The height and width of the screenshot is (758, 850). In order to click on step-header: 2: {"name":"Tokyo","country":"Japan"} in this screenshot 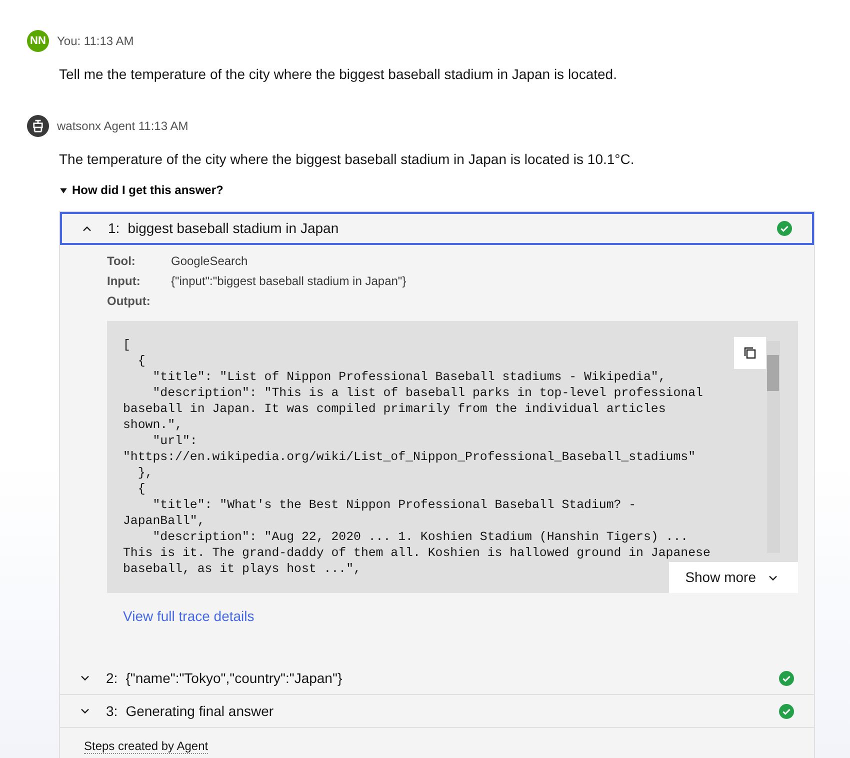, I will do `click(437, 678)`.